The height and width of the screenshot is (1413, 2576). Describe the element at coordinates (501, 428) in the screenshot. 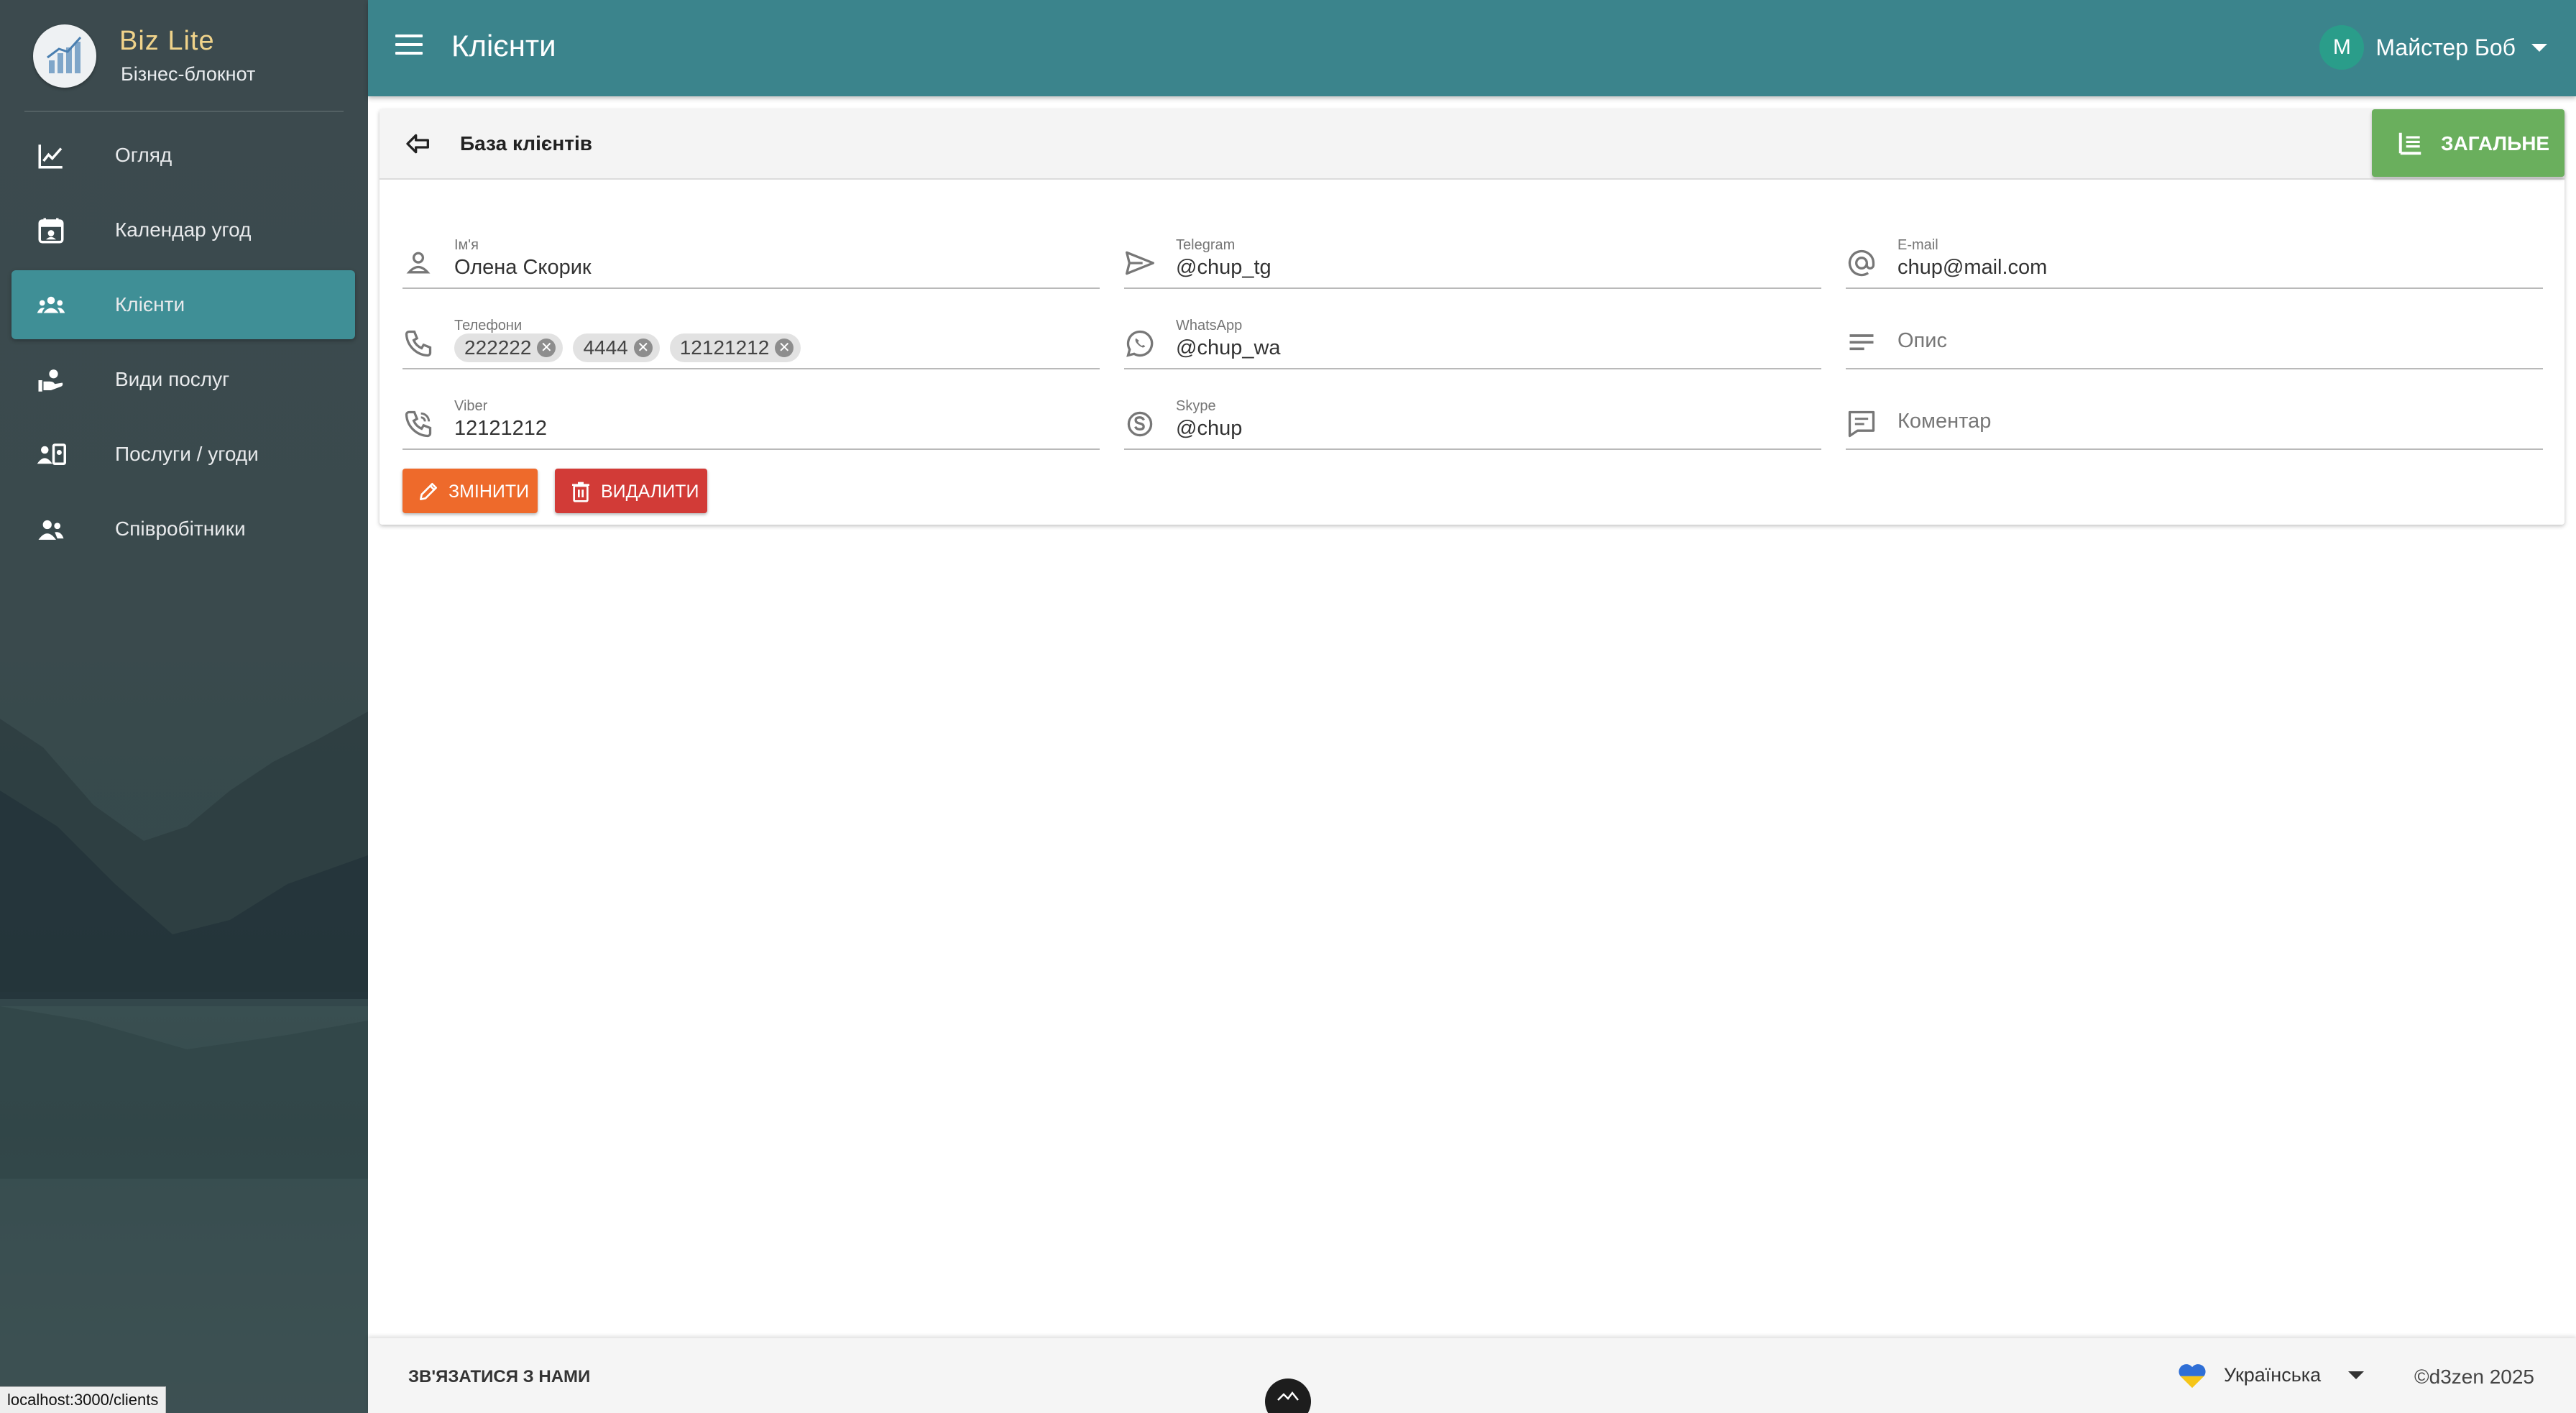

I see `viber-field-value: 12121212` at that location.